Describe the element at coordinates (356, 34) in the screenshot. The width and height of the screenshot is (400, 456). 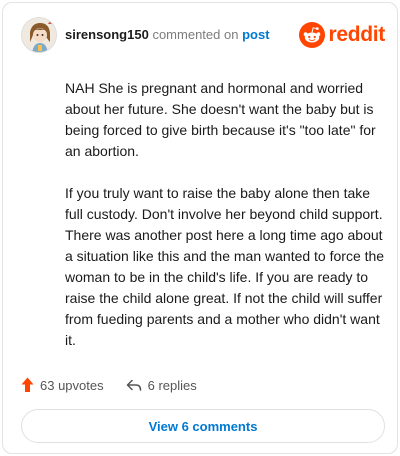
I see `reddit-wordmark: reddit` at that location.